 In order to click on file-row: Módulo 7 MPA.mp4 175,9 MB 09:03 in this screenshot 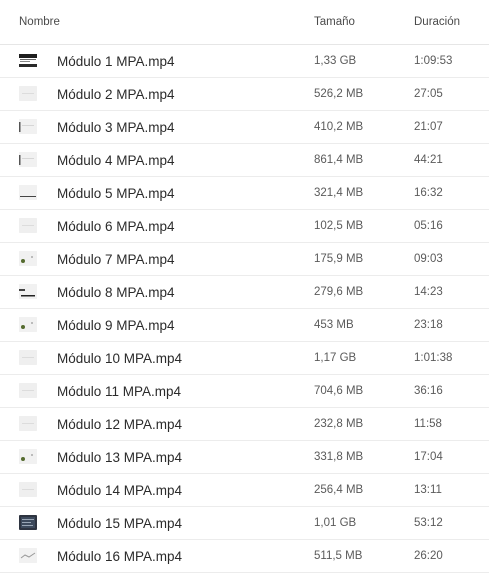, I will do `click(244, 259)`.